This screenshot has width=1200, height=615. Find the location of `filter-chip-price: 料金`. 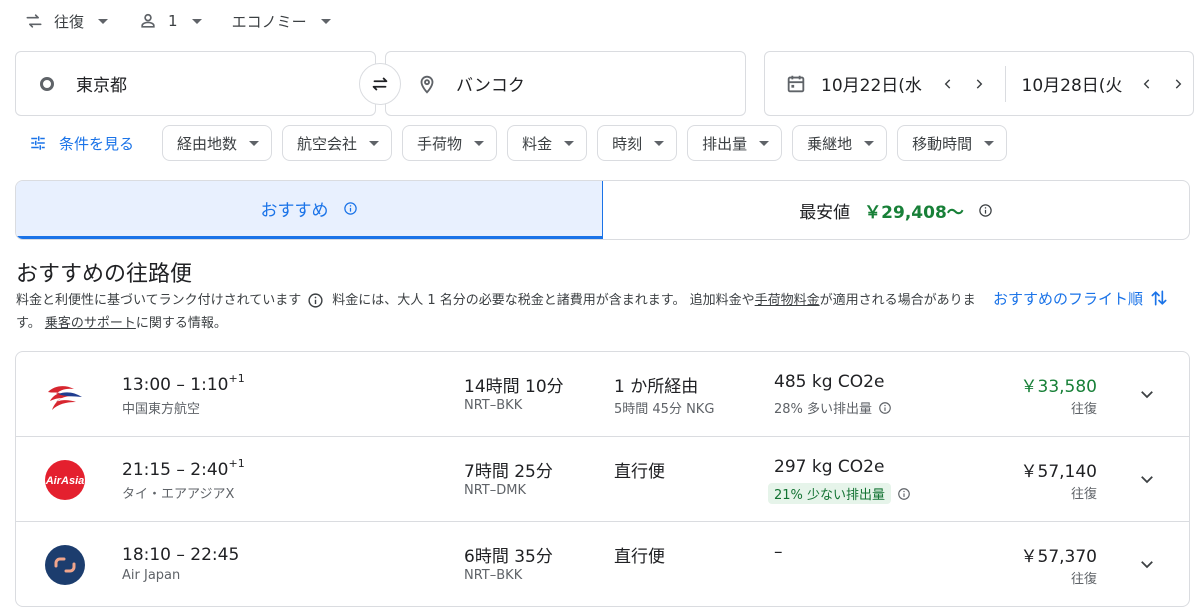

filter-chip-price: 料金 is located at coordinates (547, 143).